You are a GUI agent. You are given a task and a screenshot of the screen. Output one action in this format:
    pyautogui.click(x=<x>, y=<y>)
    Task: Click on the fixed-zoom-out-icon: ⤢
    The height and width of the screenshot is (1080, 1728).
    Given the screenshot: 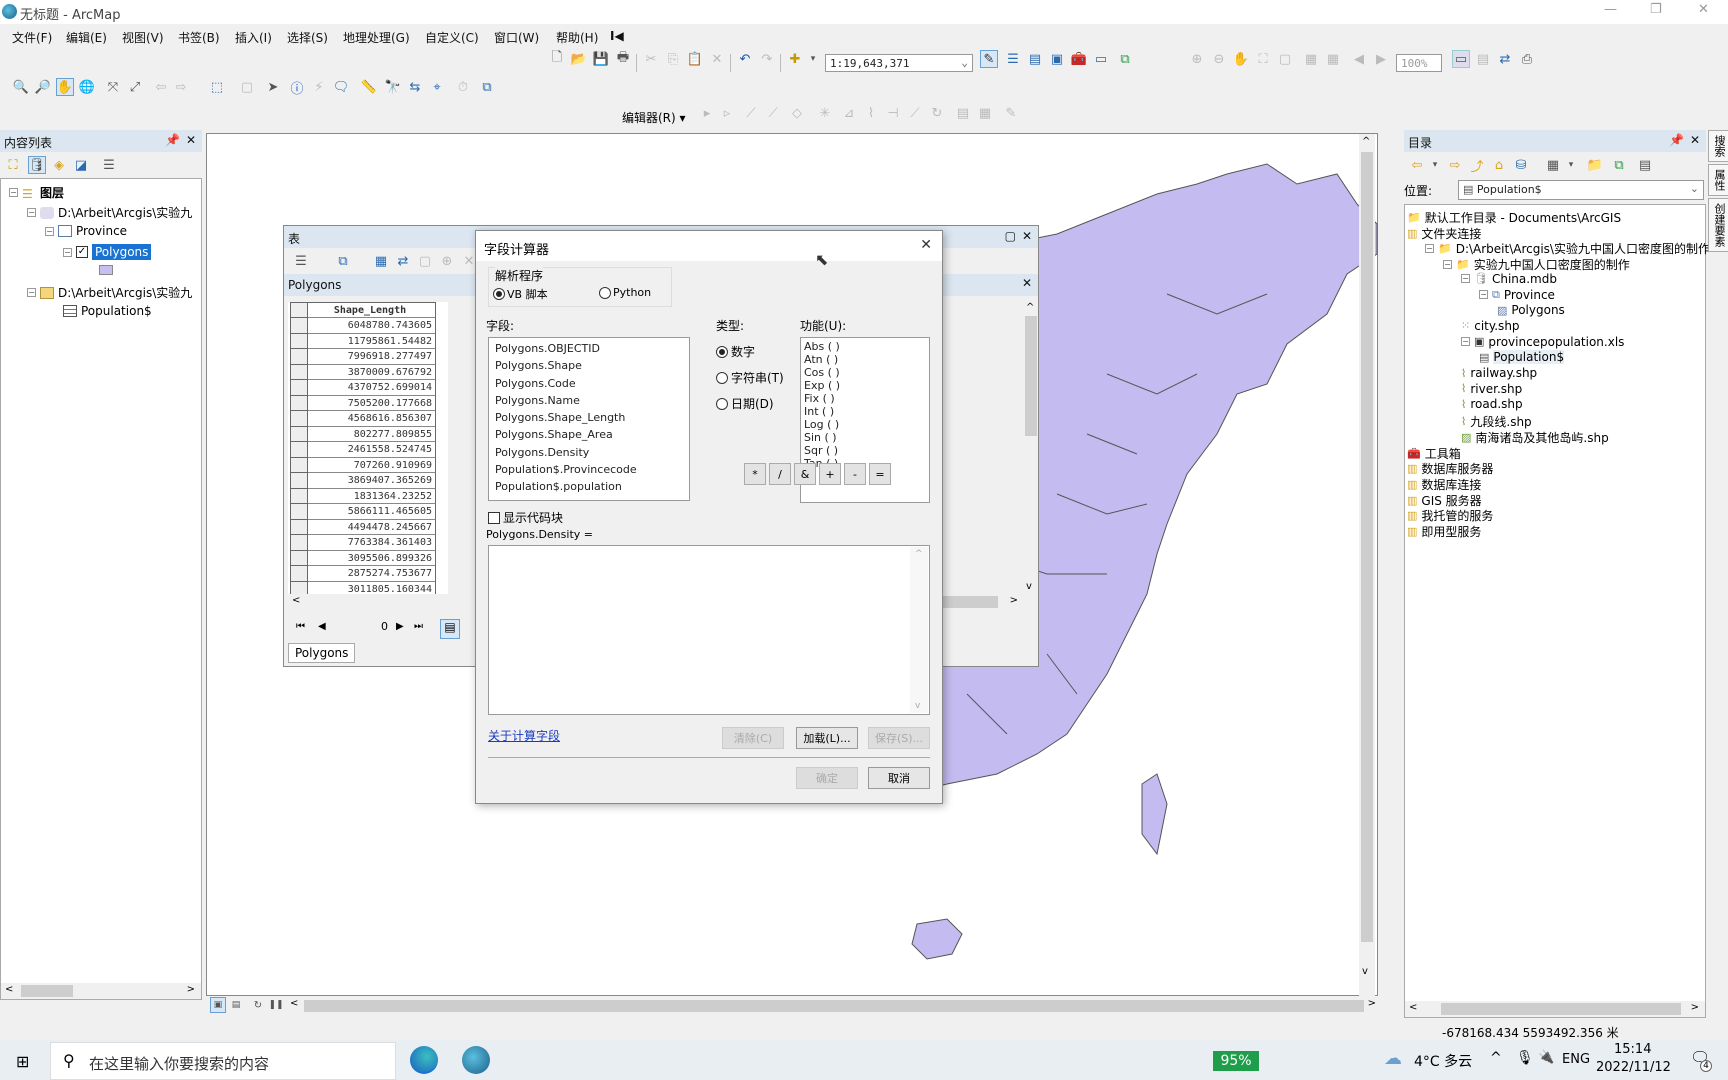 What is the action you would take?
    pyautogui.click(x=135, y=87)
    